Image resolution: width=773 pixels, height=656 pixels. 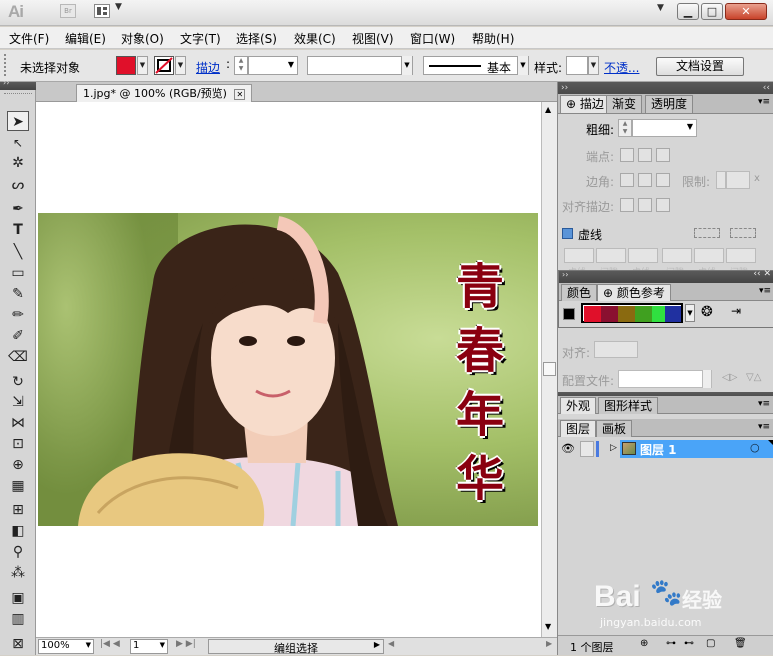 What do you see at coordinates (579, 292) in the screenshot?
I see `tab-color: 颜色` at bounding box center [579, 292].